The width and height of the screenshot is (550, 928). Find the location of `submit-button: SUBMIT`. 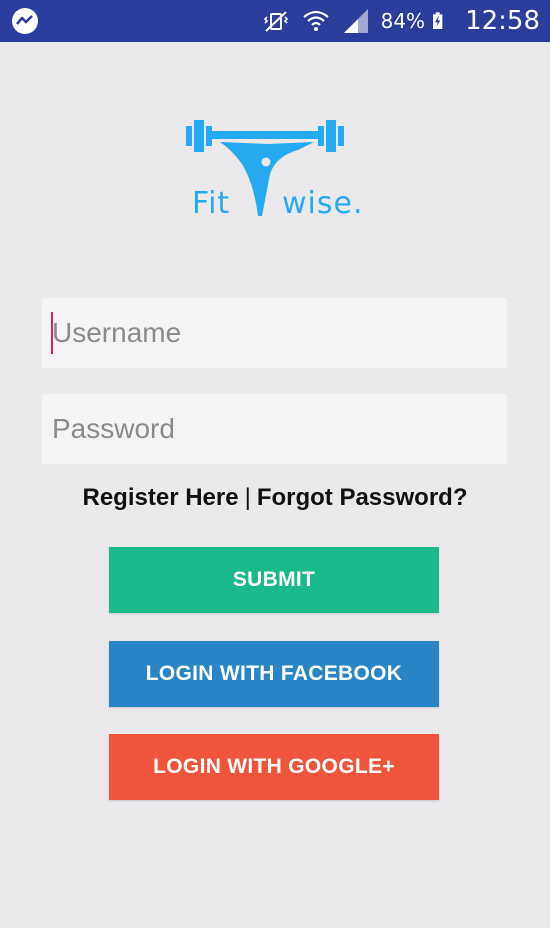

submit-button: SUBMIT is located at coordinates (274, 580).